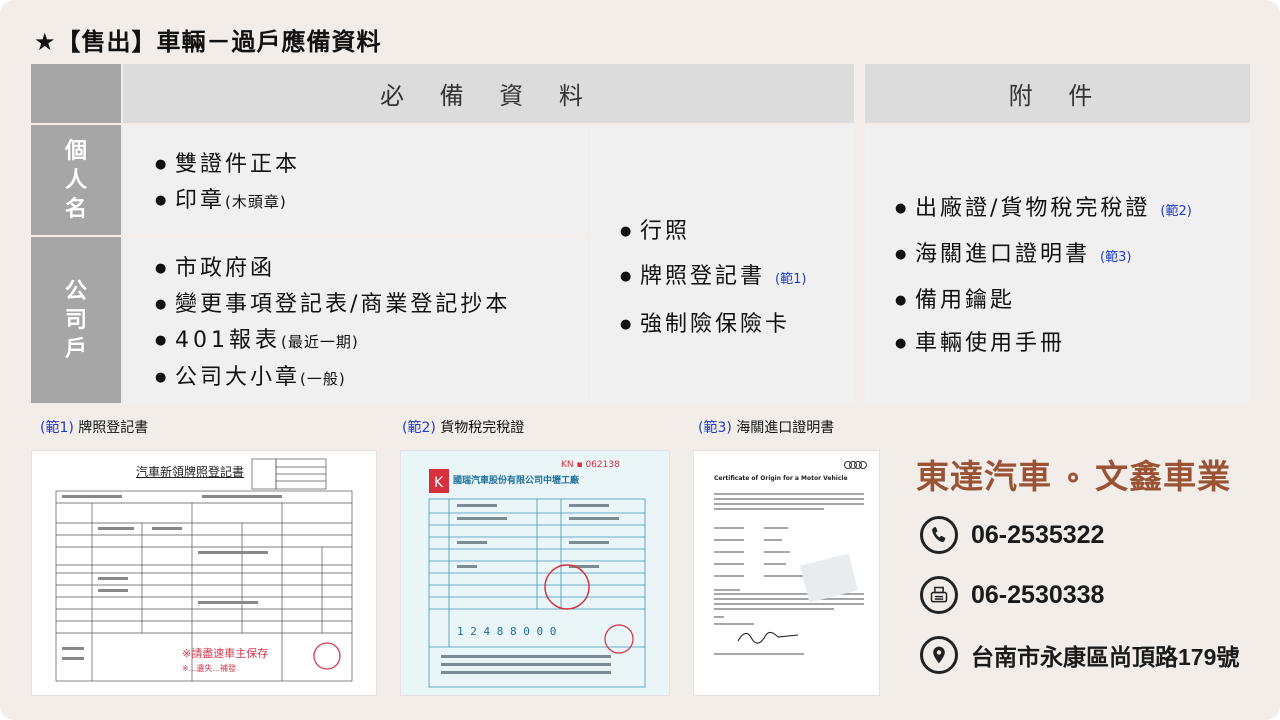  Describe the element at coordinates (939, 535) in the screenshot. I see `phone-icon` at that location.